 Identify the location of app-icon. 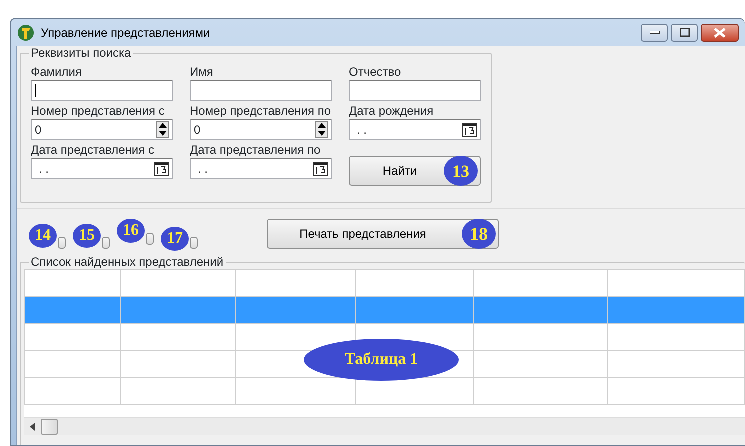
(26, 33).